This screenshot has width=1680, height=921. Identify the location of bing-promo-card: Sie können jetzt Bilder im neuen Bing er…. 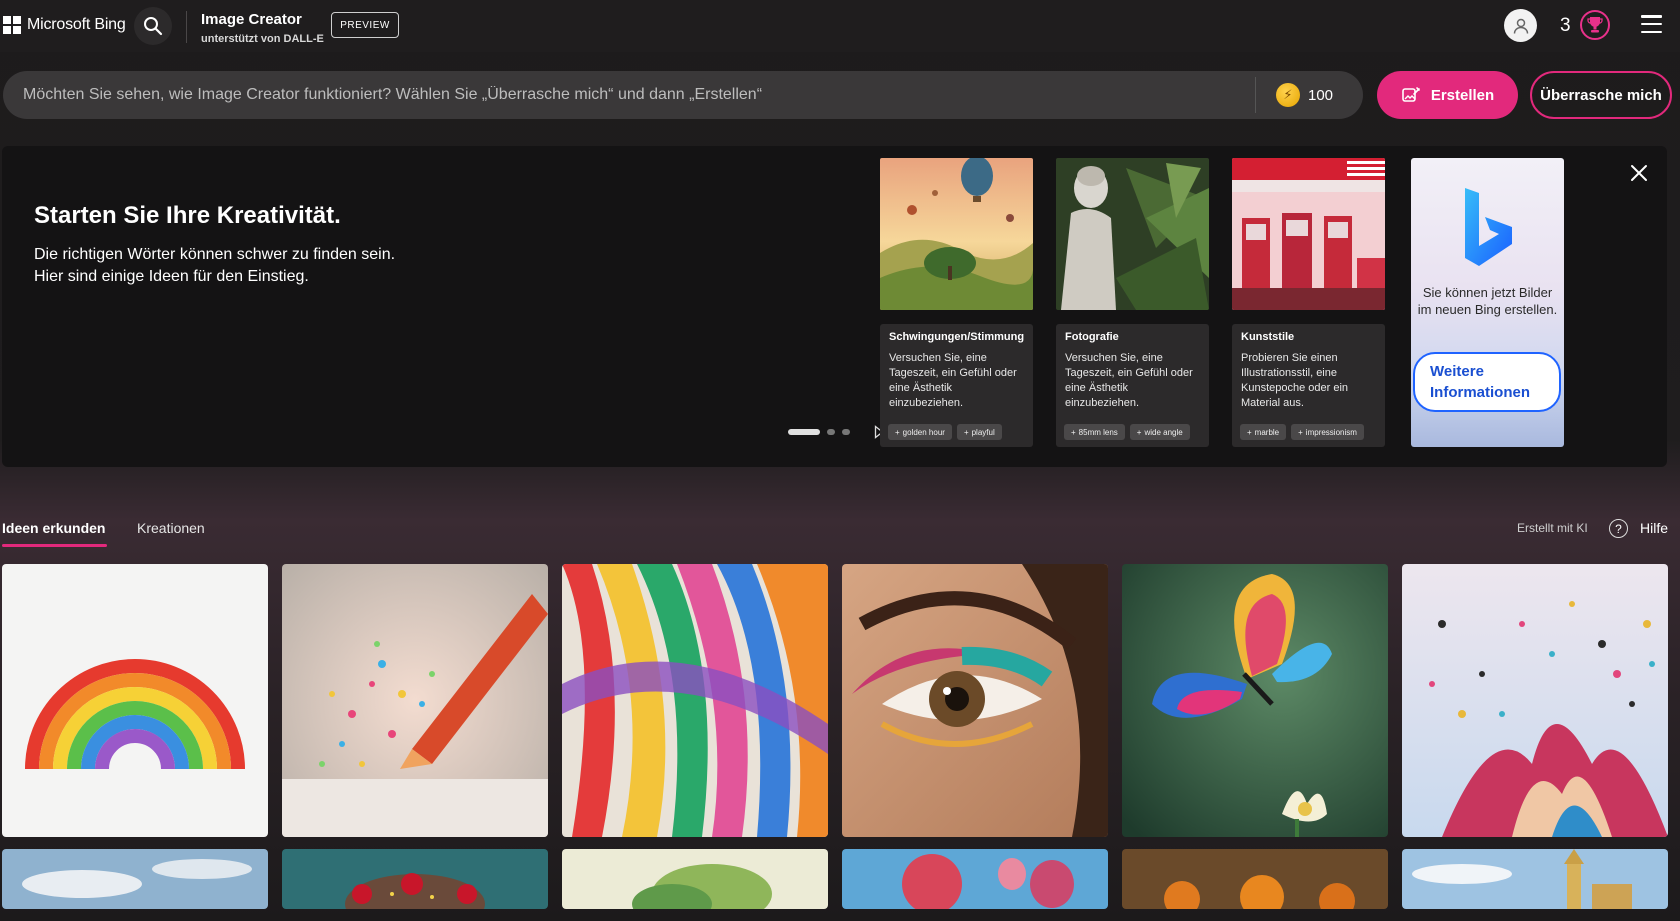
(1487, 302).